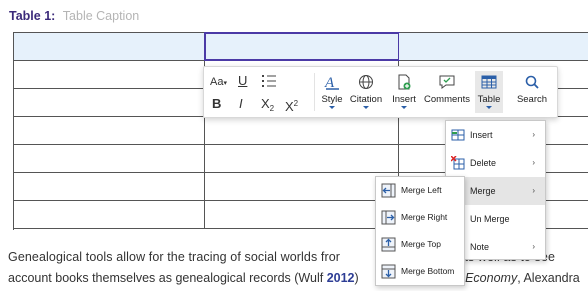  Describe the element at coordinates (495, 163) in the screenshot. I see `table-menu-delete: Delete ›` at that location.